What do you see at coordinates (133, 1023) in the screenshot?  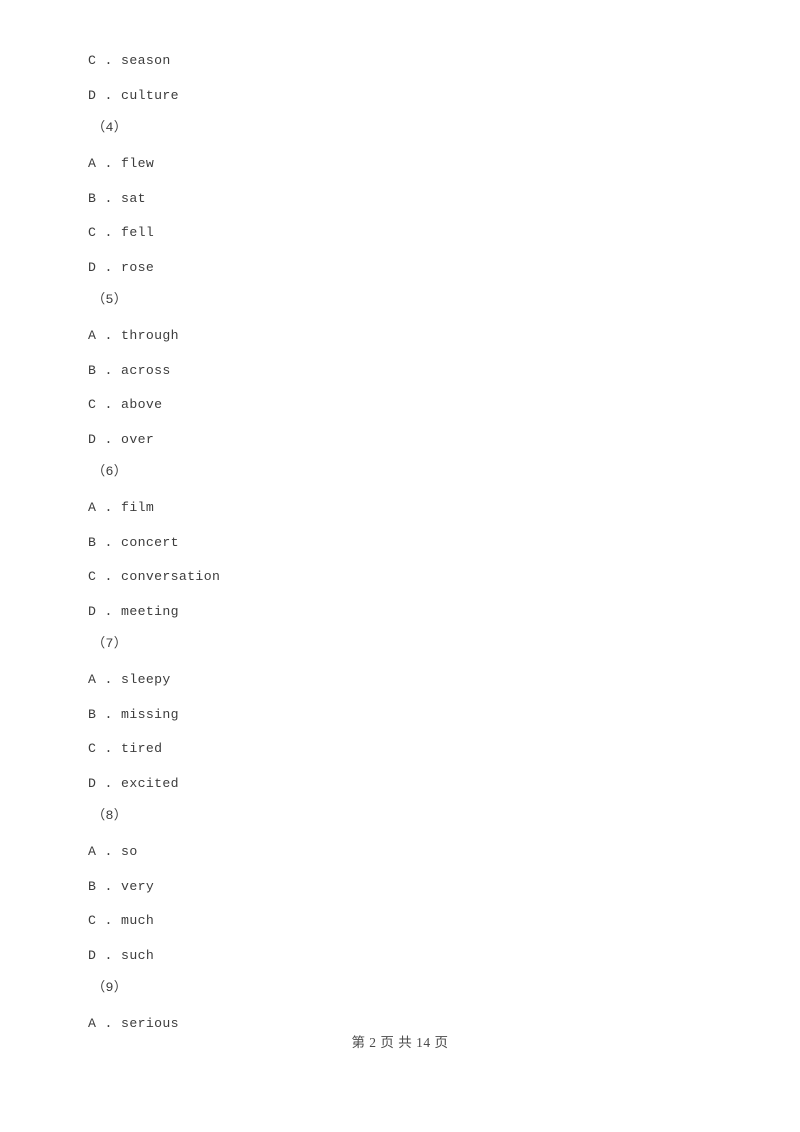 I see `answer-option: A . serious` at bounding box center [133, 1023].